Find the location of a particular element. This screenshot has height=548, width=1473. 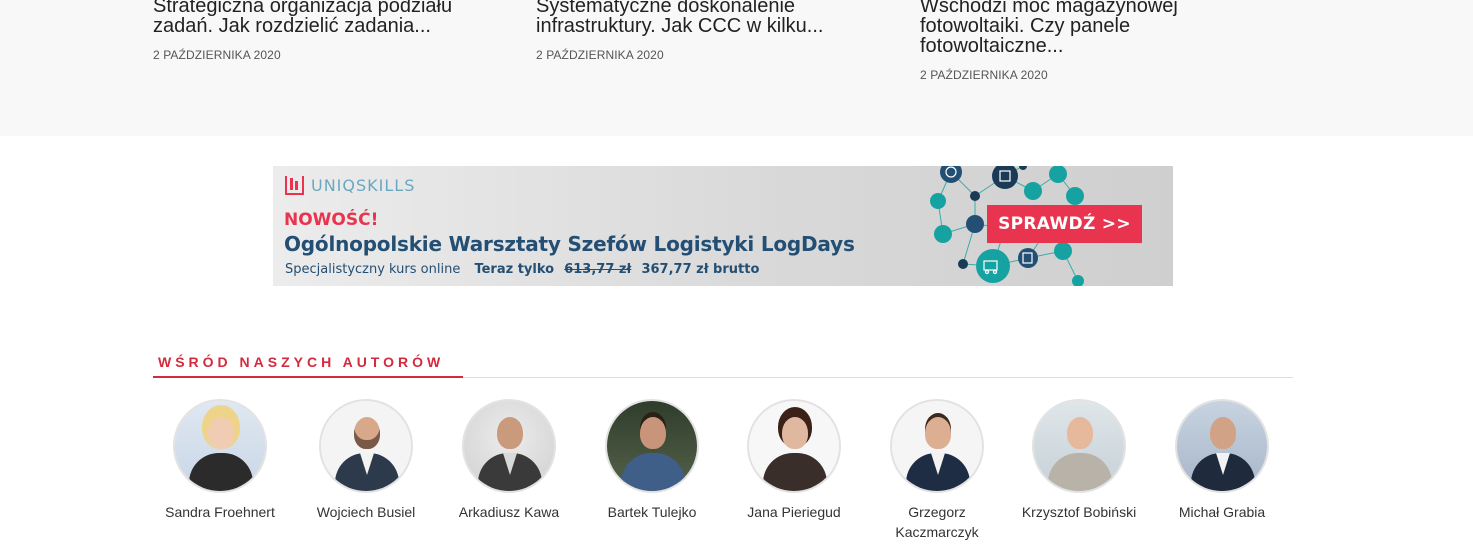

author-name: Wojciech Busiel is located at coordinates (366, 512).